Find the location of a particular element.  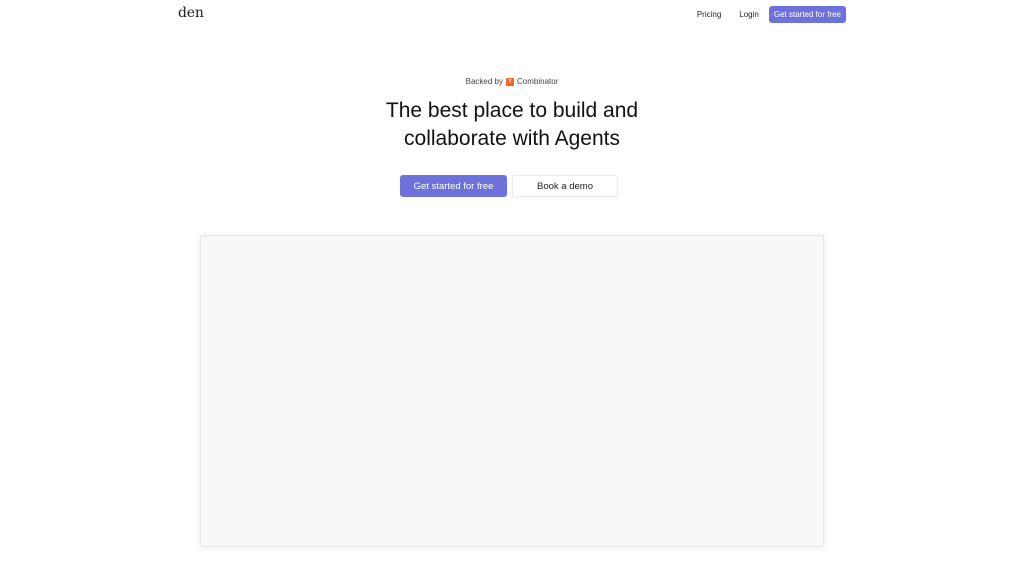

book-demo-button: Book a demo is located at coordinates (565, 186).